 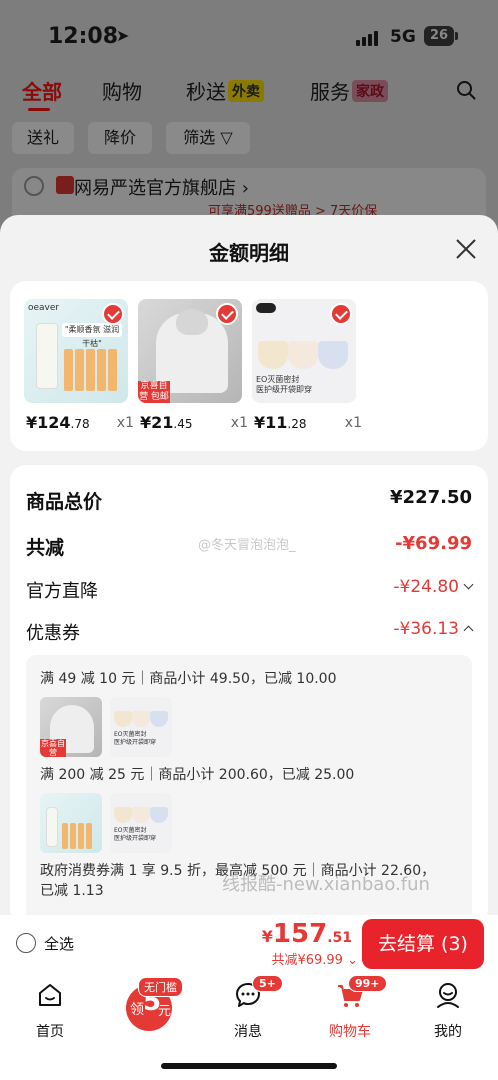 What do you see at coordinates (42, 90) in the screenshot?
I see `tab-all: 全部` at bounding box center [42, 90].